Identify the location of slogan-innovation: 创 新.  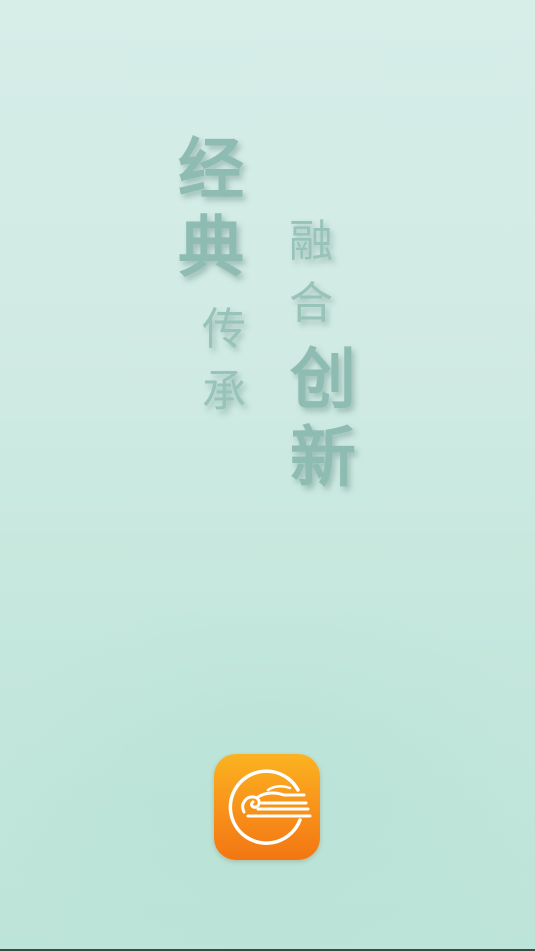
(323, 424).